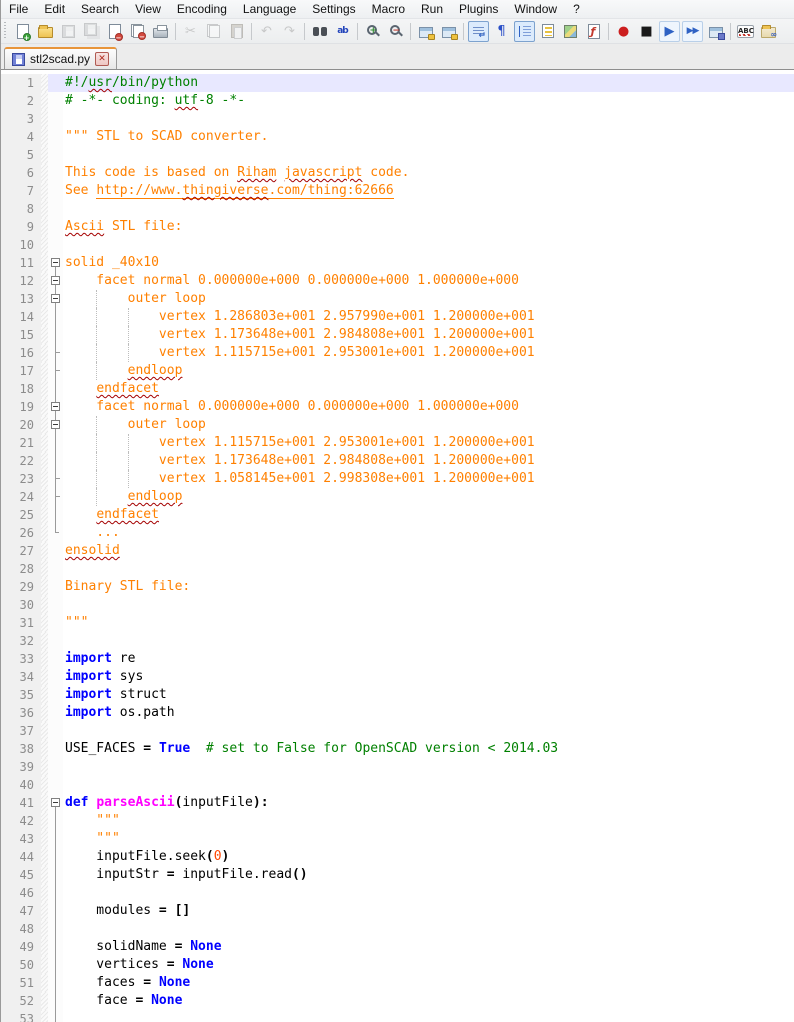 The width and height of the screenshot is (794, 1022). What do you see at coordinates (333, 9) in the screenshot?
I see `menu-item-settings: Settings` at bounding box center [333, 9].